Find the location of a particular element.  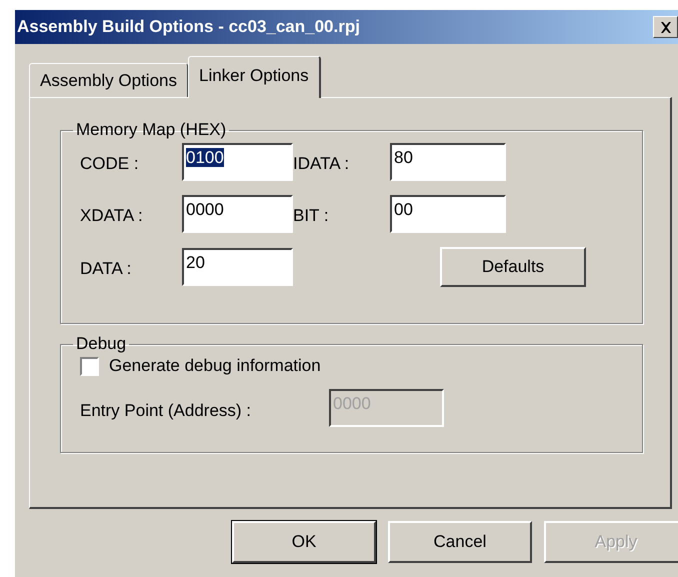

field-label: Entry Point (Address) : is located at coordinates (166, 410).